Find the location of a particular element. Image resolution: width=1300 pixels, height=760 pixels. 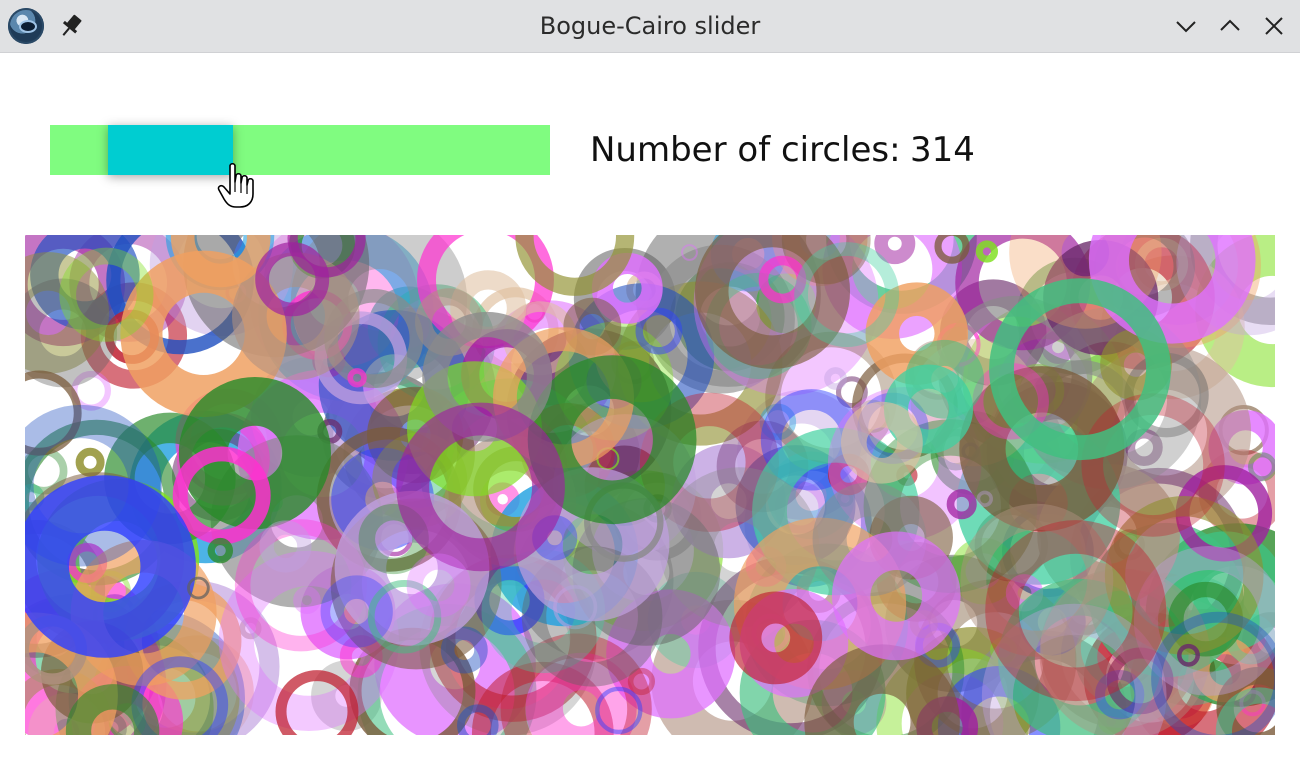

circle-count-value: 314 is located at coordinates (942, 150).